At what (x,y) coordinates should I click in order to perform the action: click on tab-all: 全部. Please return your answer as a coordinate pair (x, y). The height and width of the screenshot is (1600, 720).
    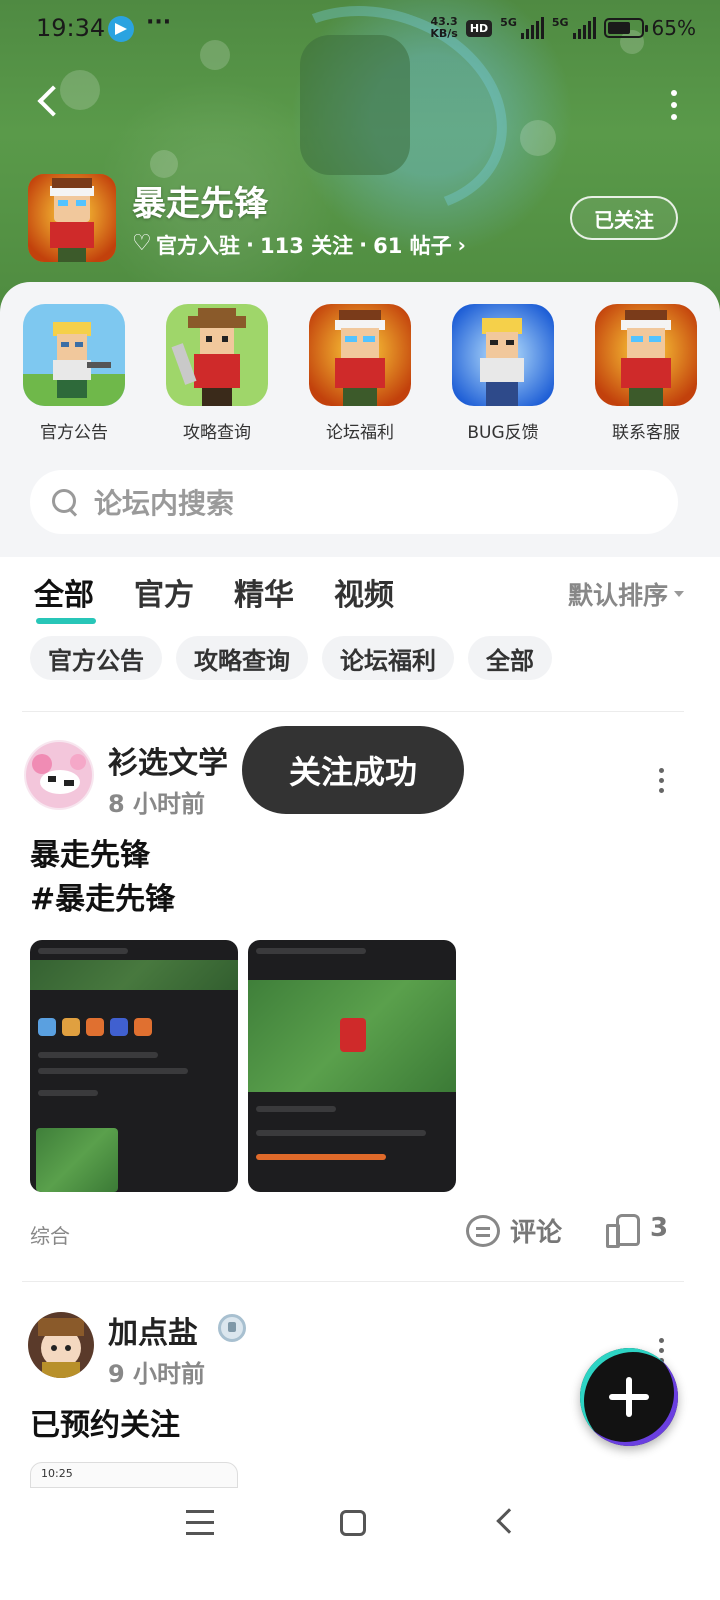
    Looking at the image, I should click on (65, 597).